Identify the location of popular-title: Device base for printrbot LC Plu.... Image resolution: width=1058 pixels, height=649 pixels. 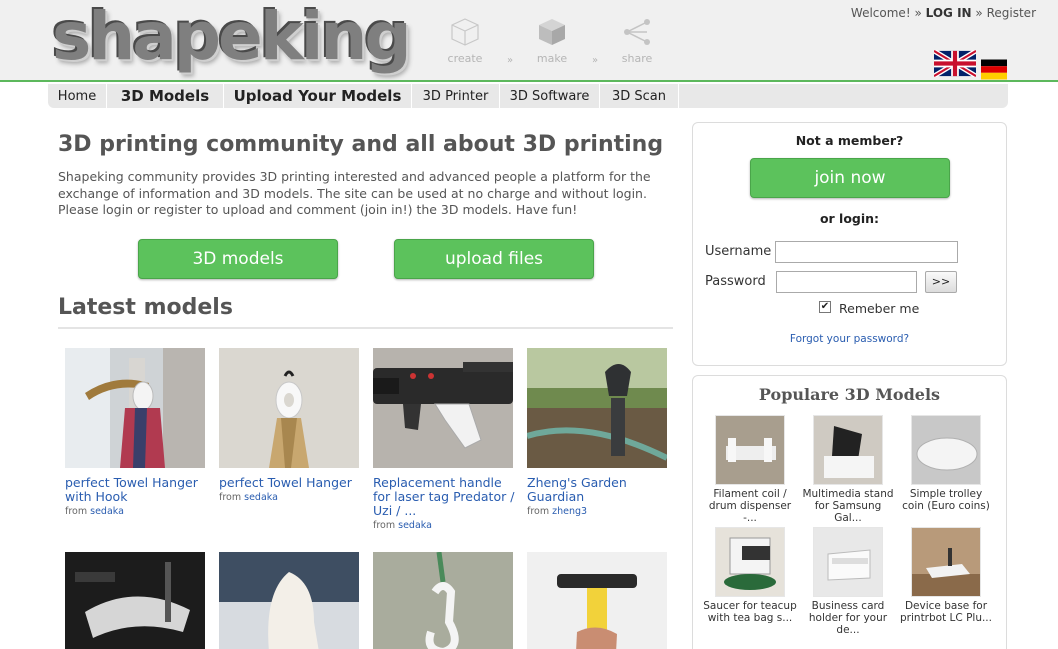
(946, 612).